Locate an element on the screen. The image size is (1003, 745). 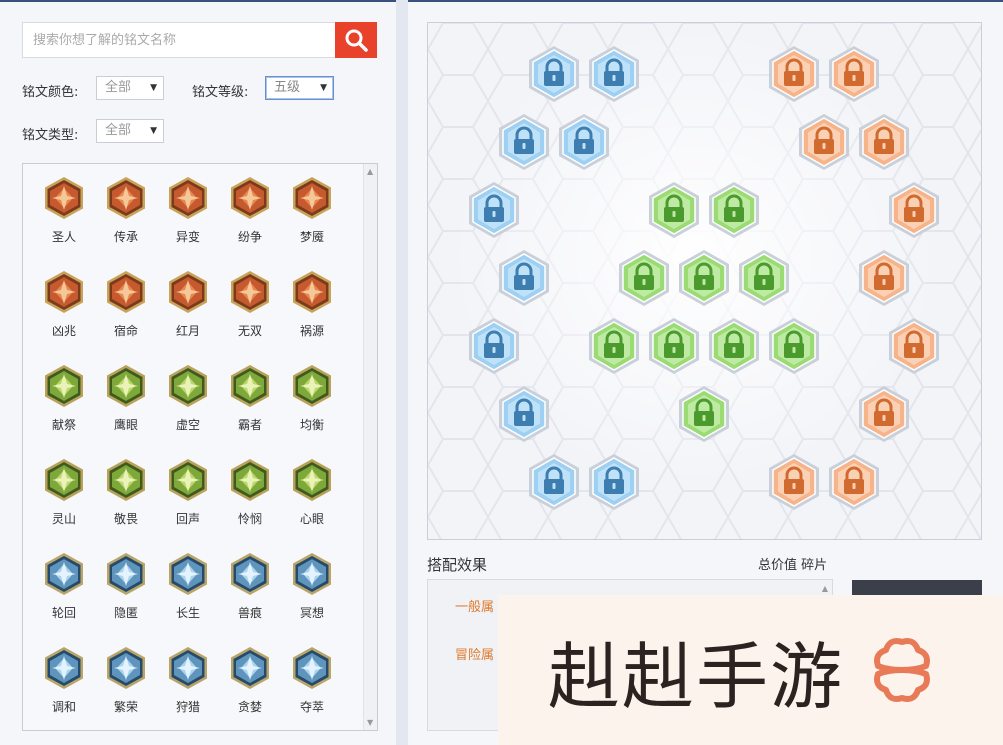
rune-name: 隐匿 is located at coordinates (125, 613).